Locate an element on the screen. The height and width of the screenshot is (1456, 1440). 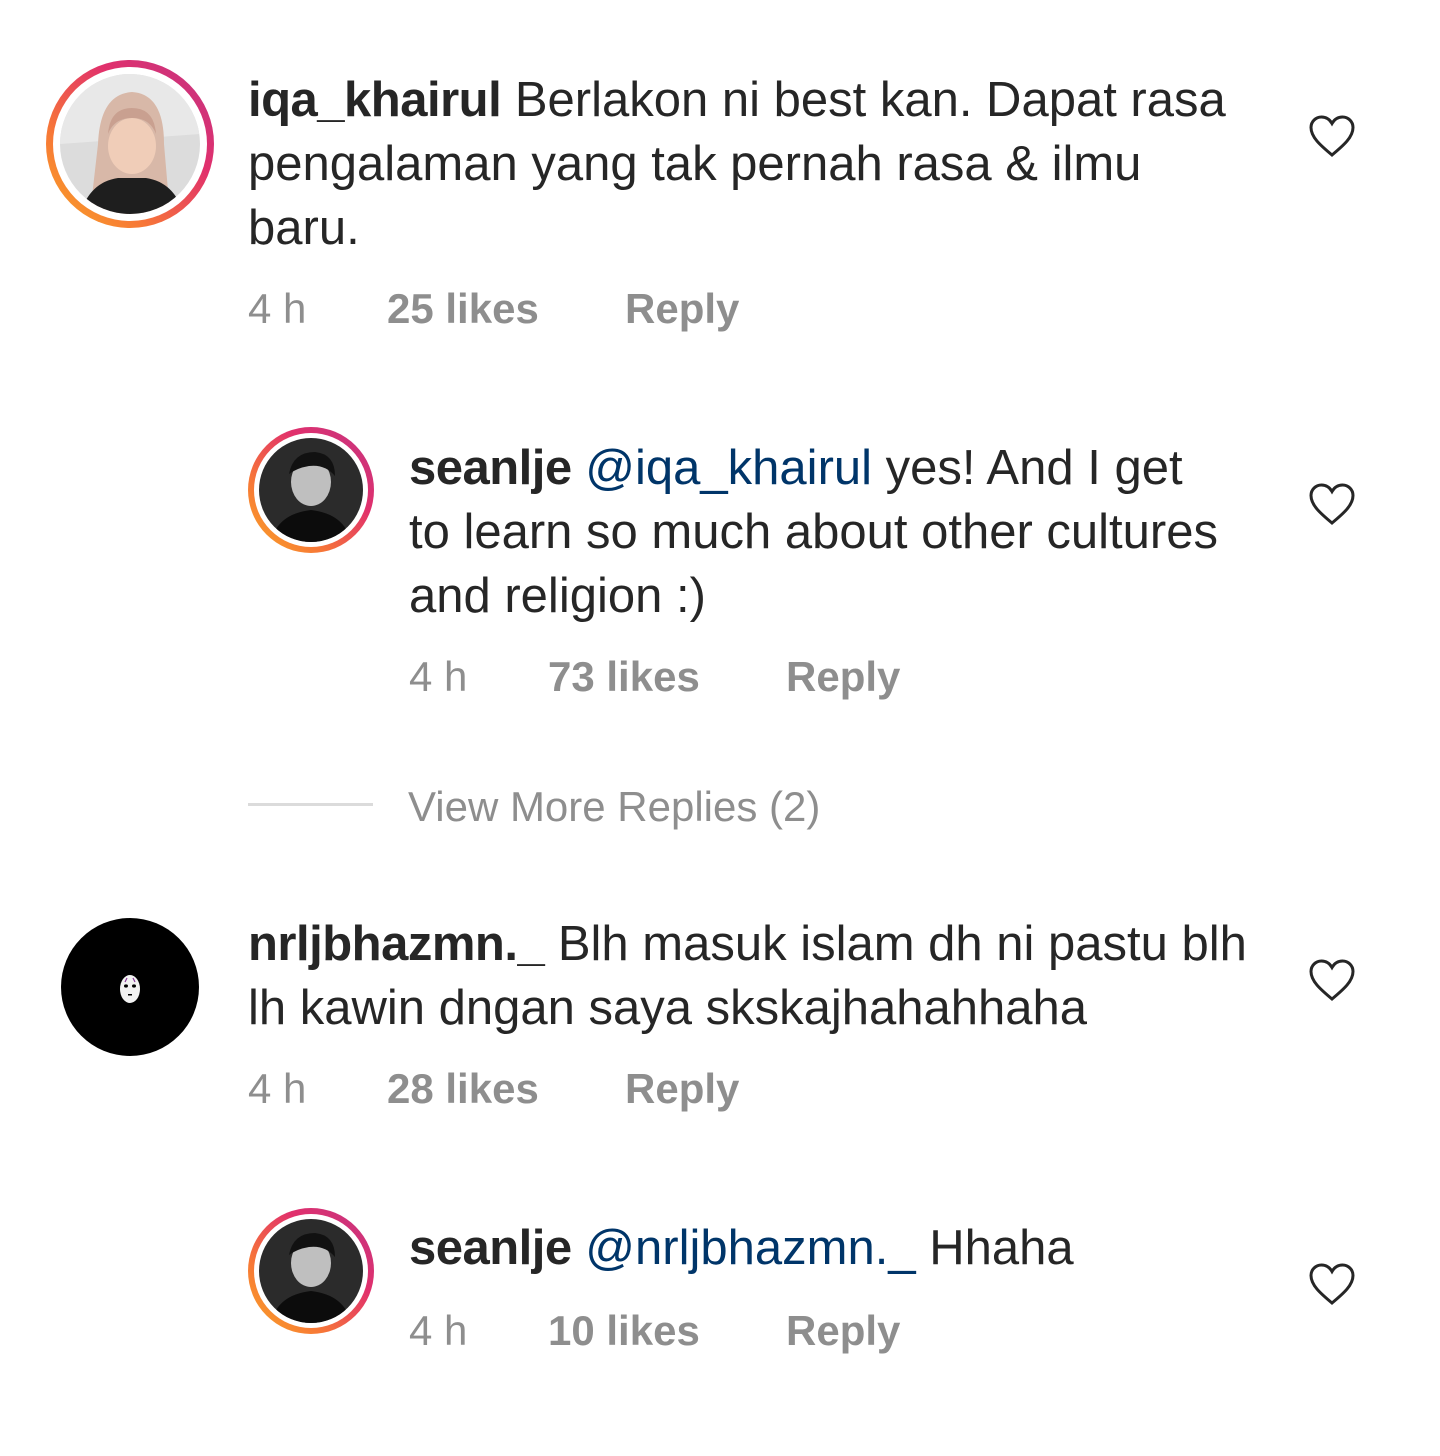
avatar is located at coordinates (311, 1271).